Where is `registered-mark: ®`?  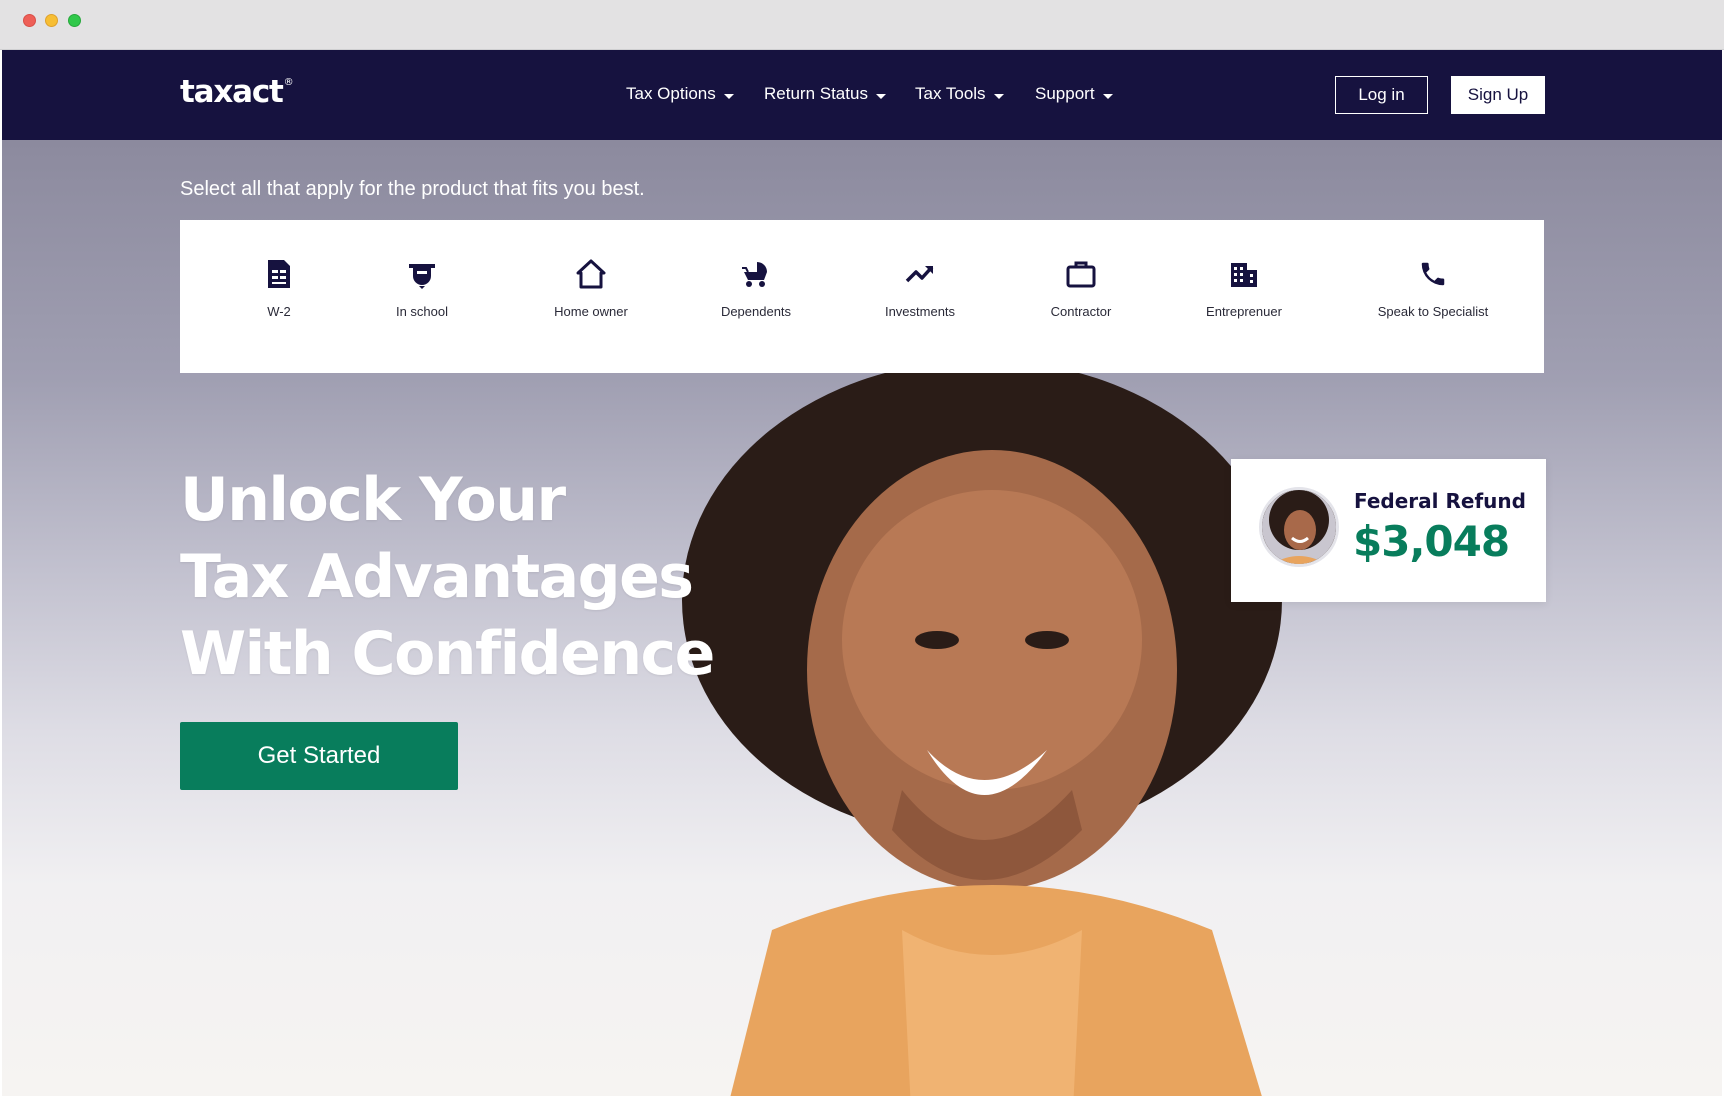 registered-mark: ® is located at coordinates (288, 82).